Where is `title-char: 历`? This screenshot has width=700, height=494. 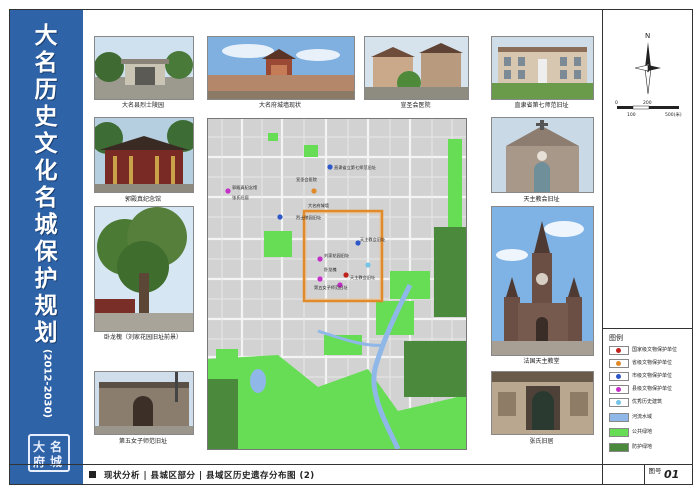 title-char: 历 is located at coordinates (46, 89).